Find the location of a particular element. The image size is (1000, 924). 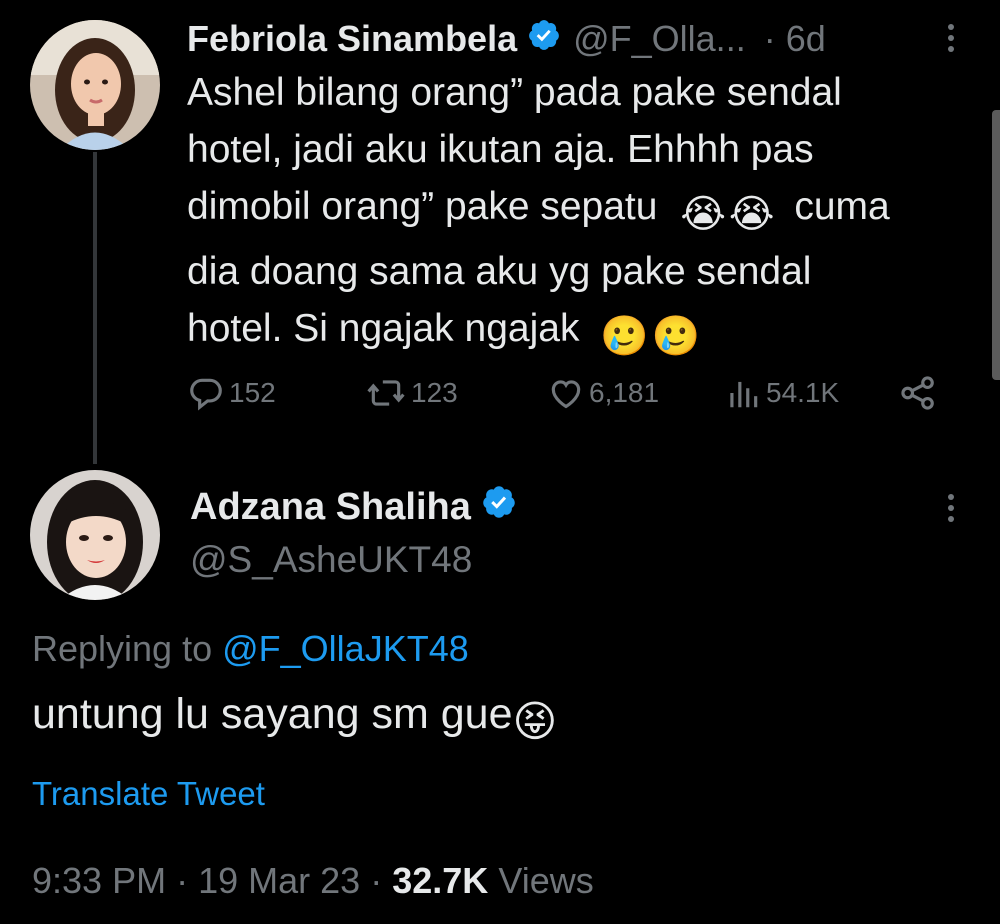

tweet-actions-bar: 152 123 6,181 54.1K is located at coordinates (567, 392).